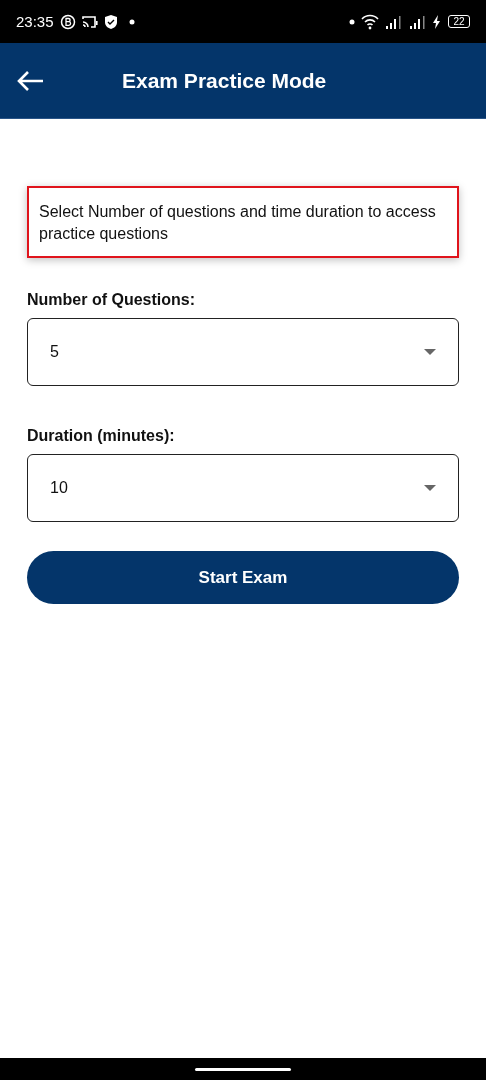 Image resolution: width=486 pixels, height=1080 pixels. Describe the element at coordinates (67, 21) in the screenshot. I see `b-circle-icon` at that location.